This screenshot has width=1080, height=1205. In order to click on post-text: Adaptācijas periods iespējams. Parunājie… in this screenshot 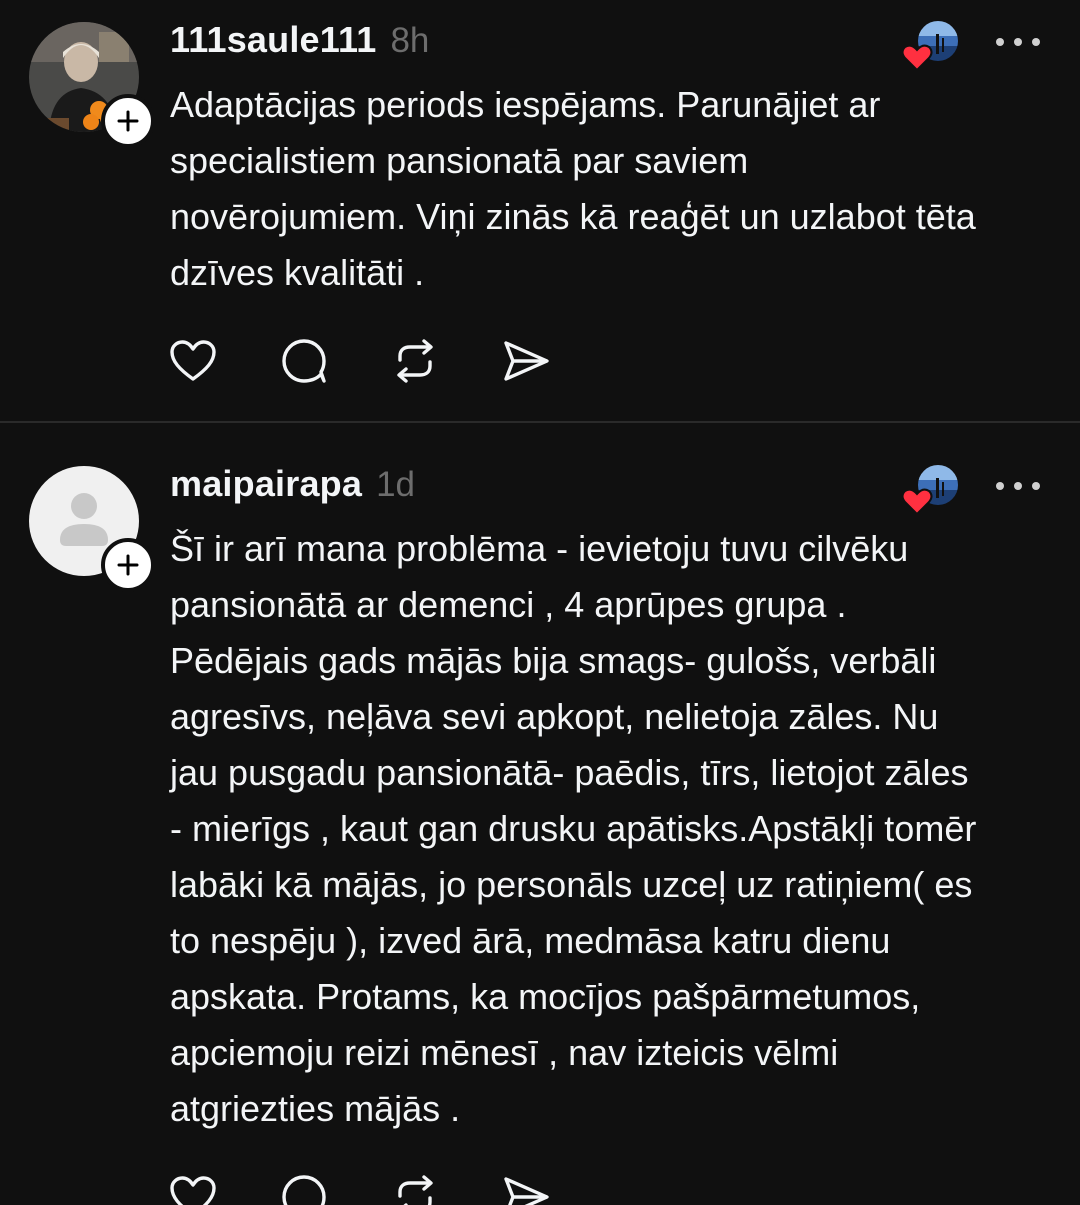, I will do `click(573, 188)`.